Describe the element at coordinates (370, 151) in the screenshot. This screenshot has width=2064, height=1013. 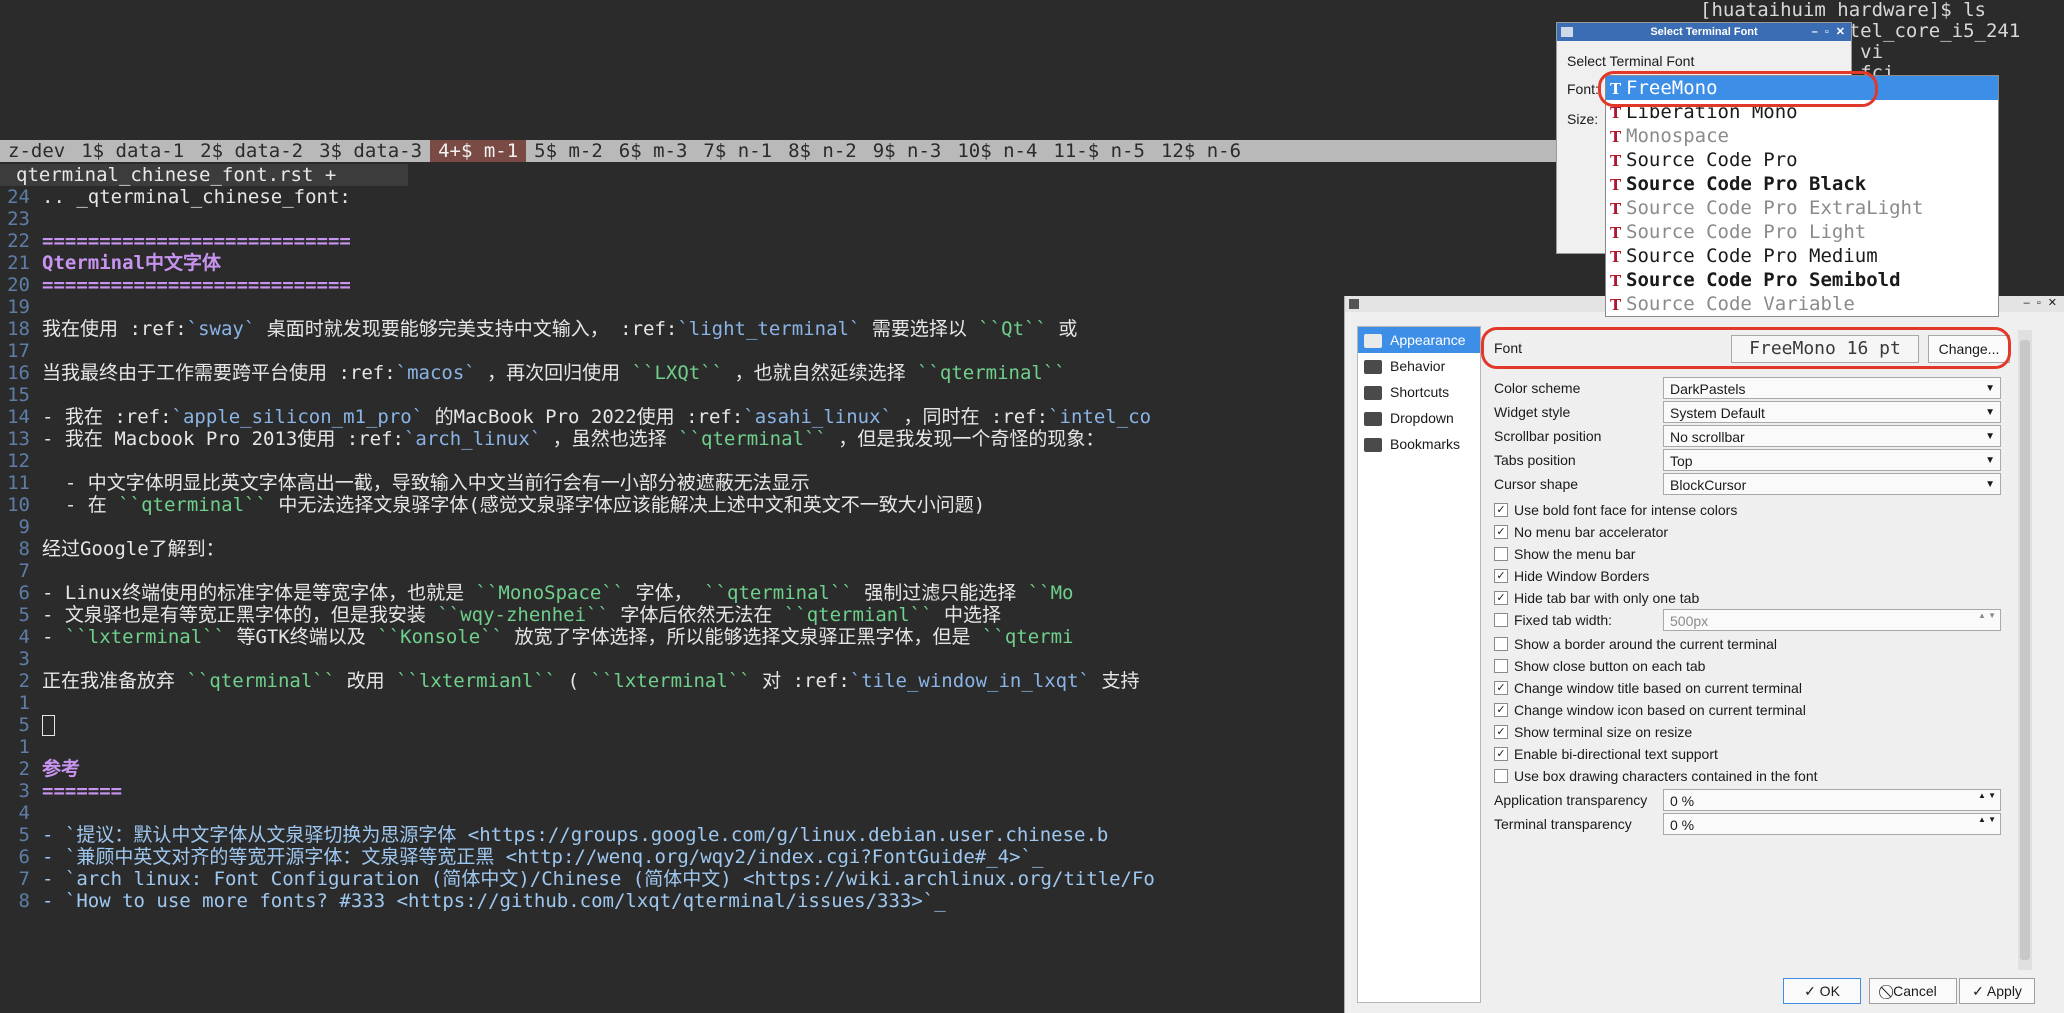
I see `tmux-tab: 3$ data-3` at that location.